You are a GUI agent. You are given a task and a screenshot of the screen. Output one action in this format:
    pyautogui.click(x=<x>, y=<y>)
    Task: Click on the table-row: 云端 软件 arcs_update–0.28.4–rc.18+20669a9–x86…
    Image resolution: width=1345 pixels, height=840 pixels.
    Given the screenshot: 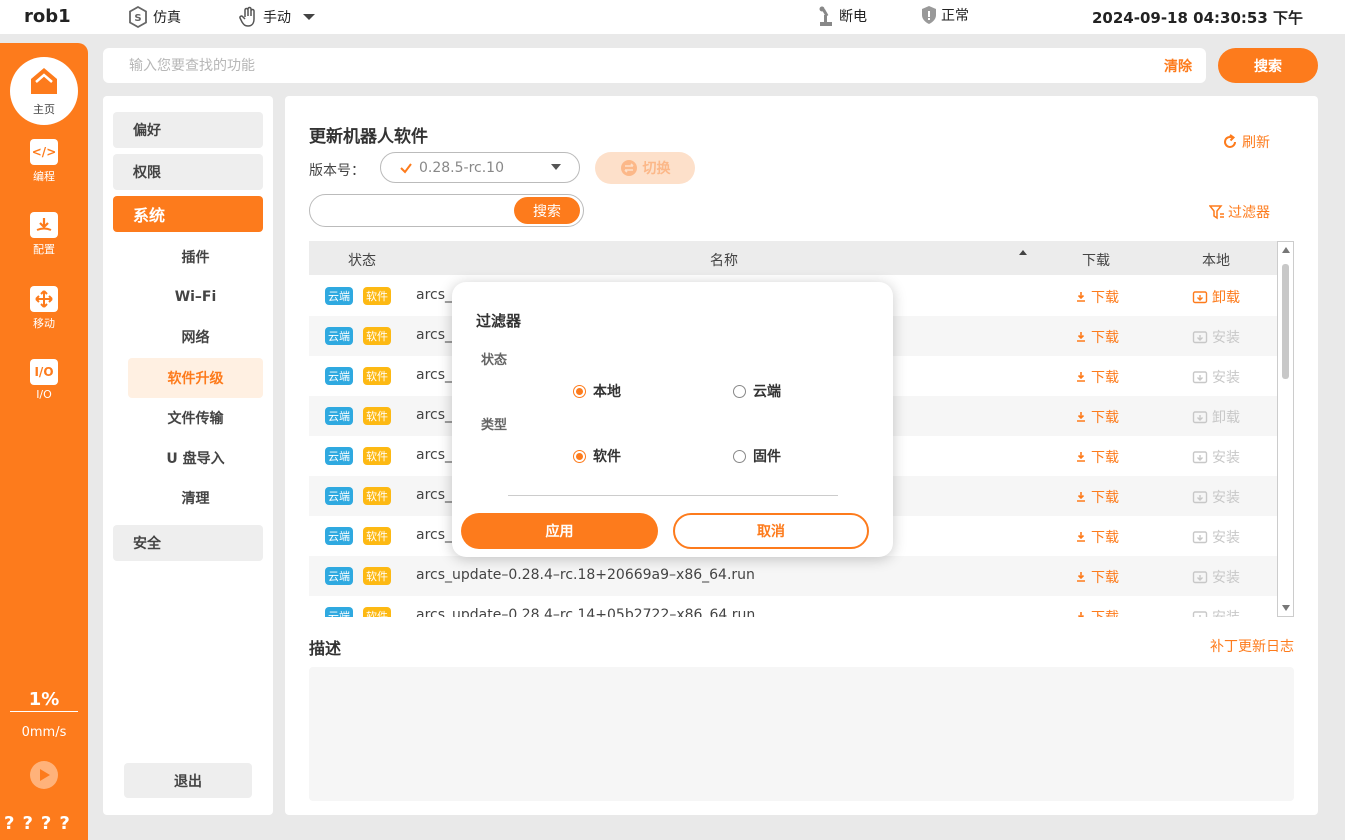 What is the action you would take?
    pyautogui.click(x=793, y=576)
    